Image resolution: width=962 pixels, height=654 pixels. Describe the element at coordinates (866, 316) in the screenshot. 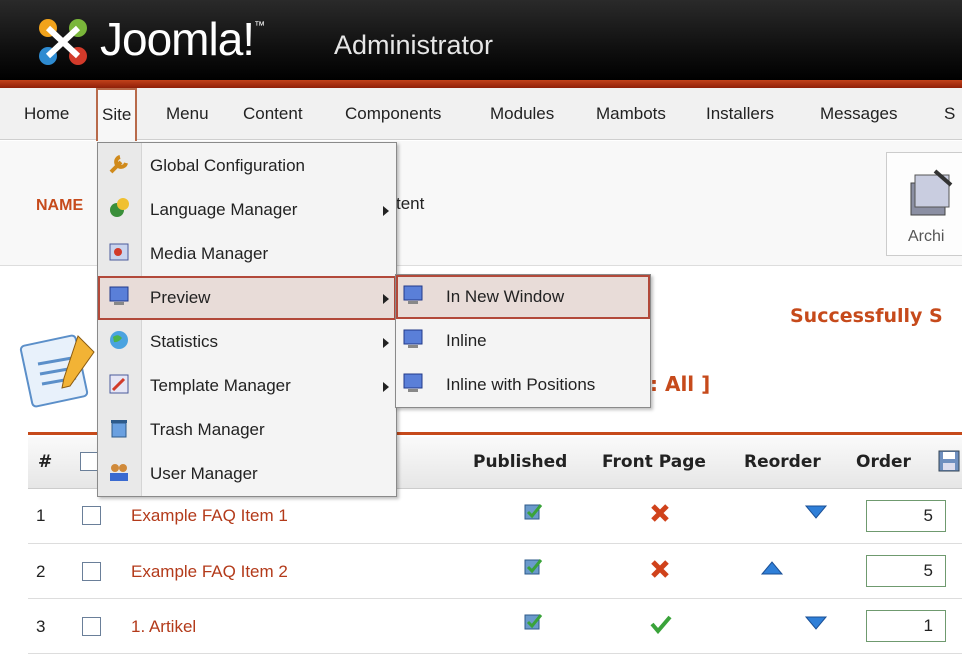

I see `success-message: Successfully S` at that location.